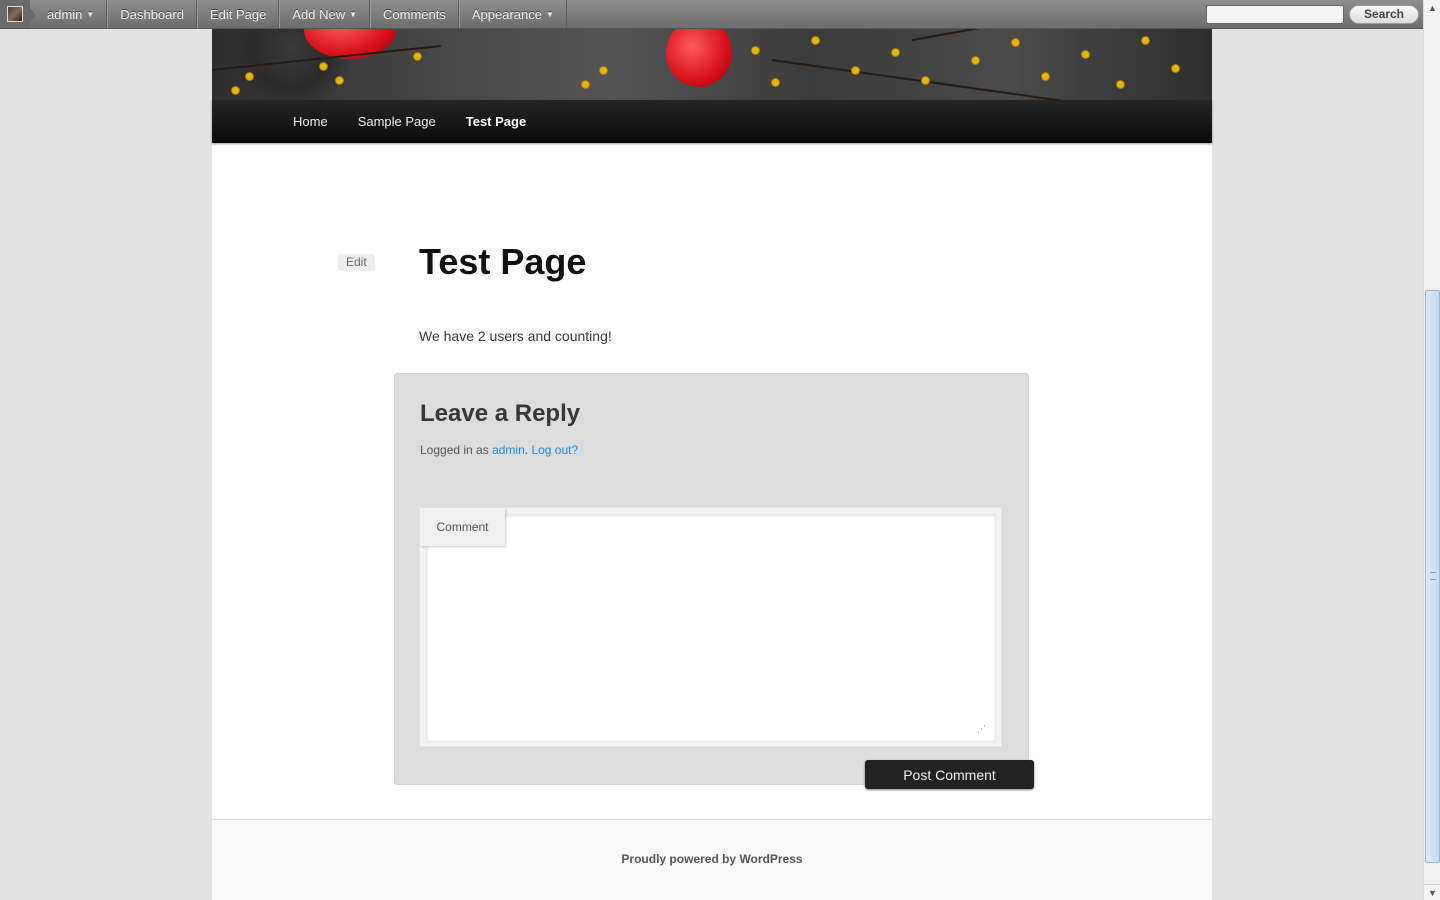 This screenshot has width=1440, height=900. Describe the element at coordinates (1432, 8) in the screenshot. I see `scroll-up-arrow-icon: ▲` at that location.